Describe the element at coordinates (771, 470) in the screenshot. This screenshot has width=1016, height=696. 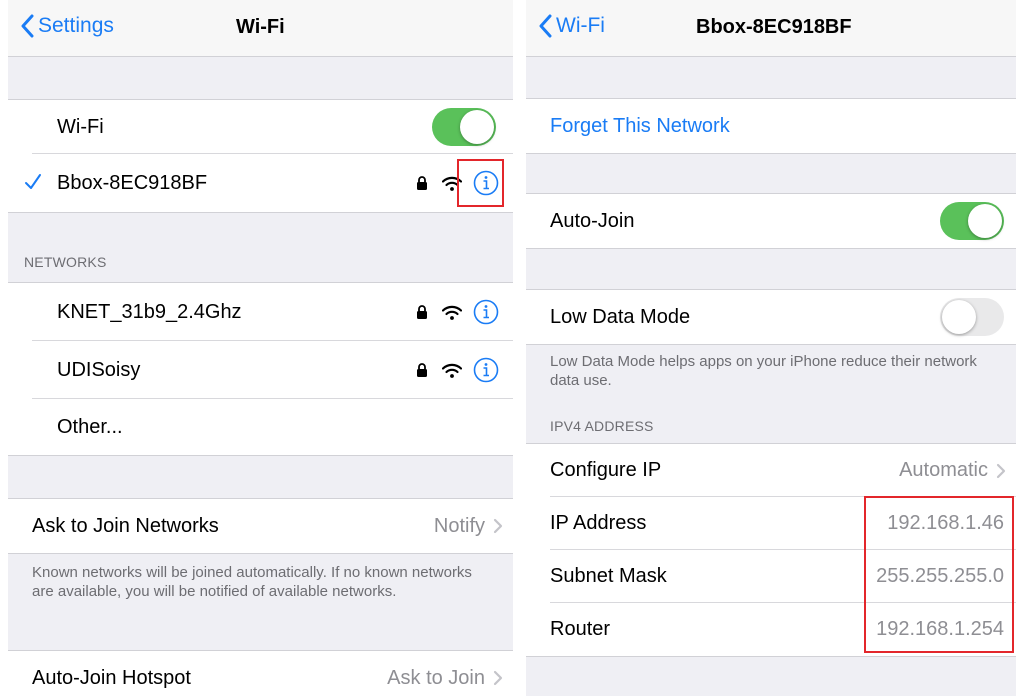
I see `configure-ip-row: Configure IP Automatic` at that location.